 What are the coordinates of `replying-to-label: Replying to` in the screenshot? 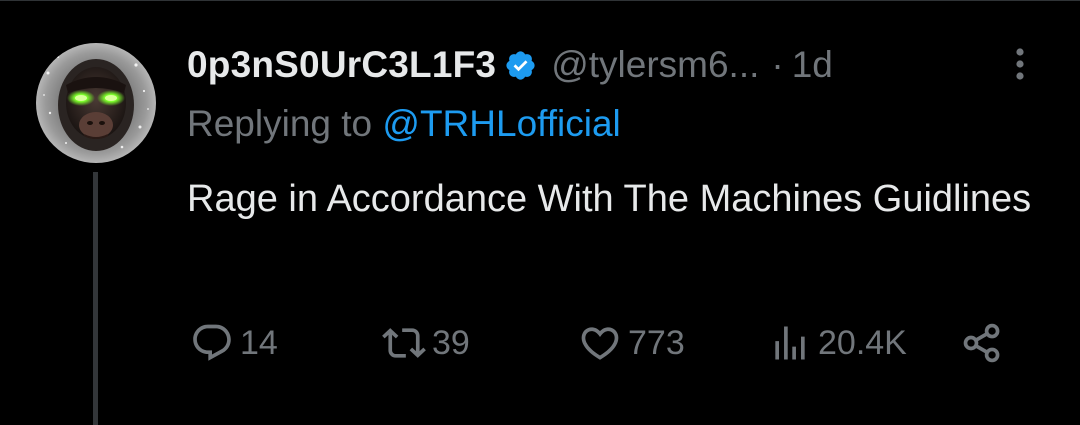 It's located at (280, 123).